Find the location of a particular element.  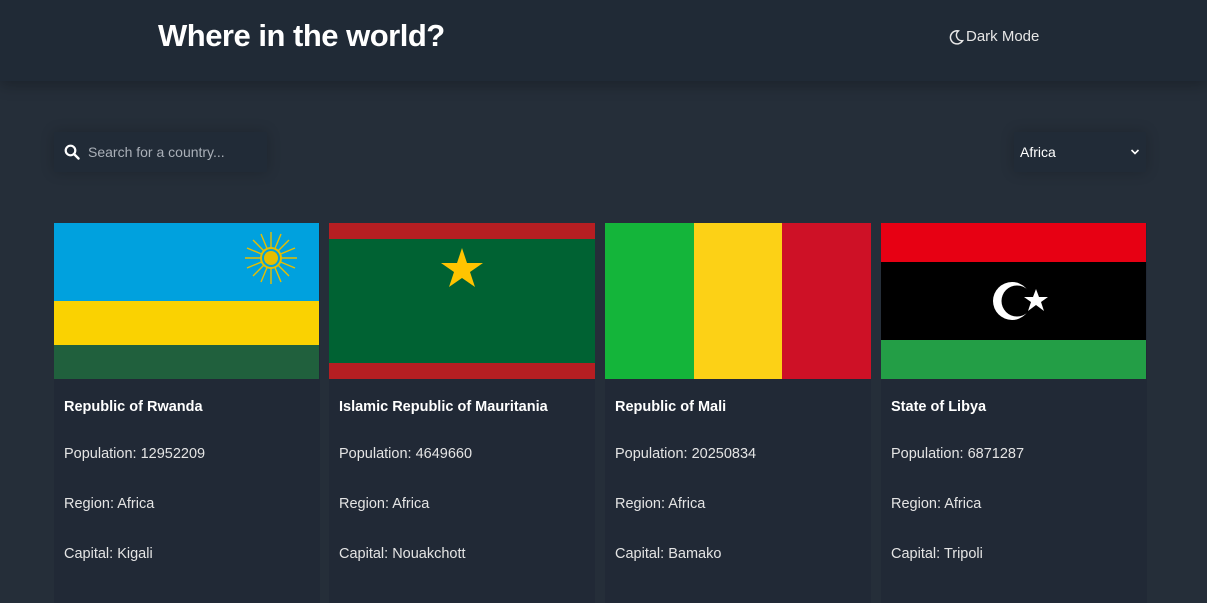

dark-mode-toggle: Dark Mode is located at coordinates (994, 36).